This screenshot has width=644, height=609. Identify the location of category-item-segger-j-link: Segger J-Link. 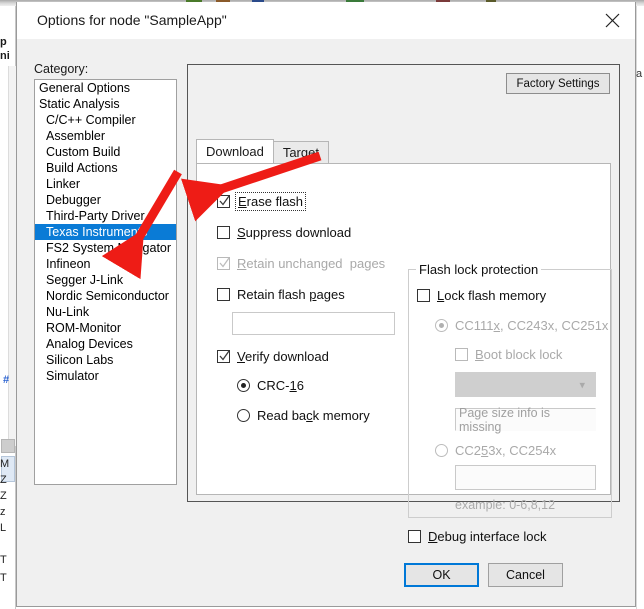
(105, 280).